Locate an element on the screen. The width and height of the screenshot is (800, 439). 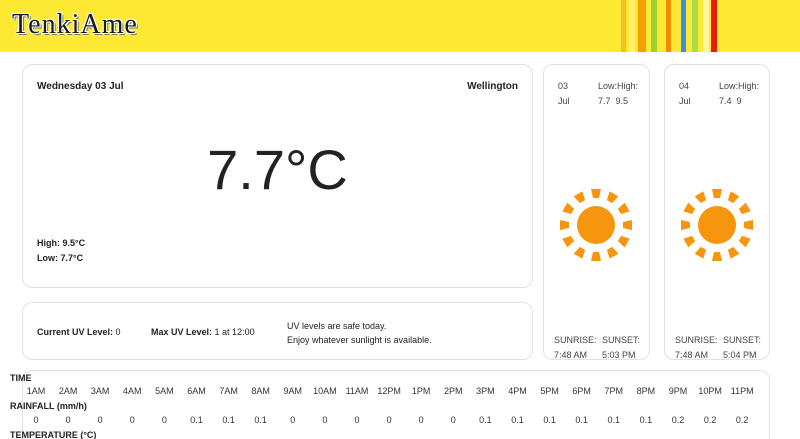
hour-time-cell: 7AM is located at coordinates (228, 391).